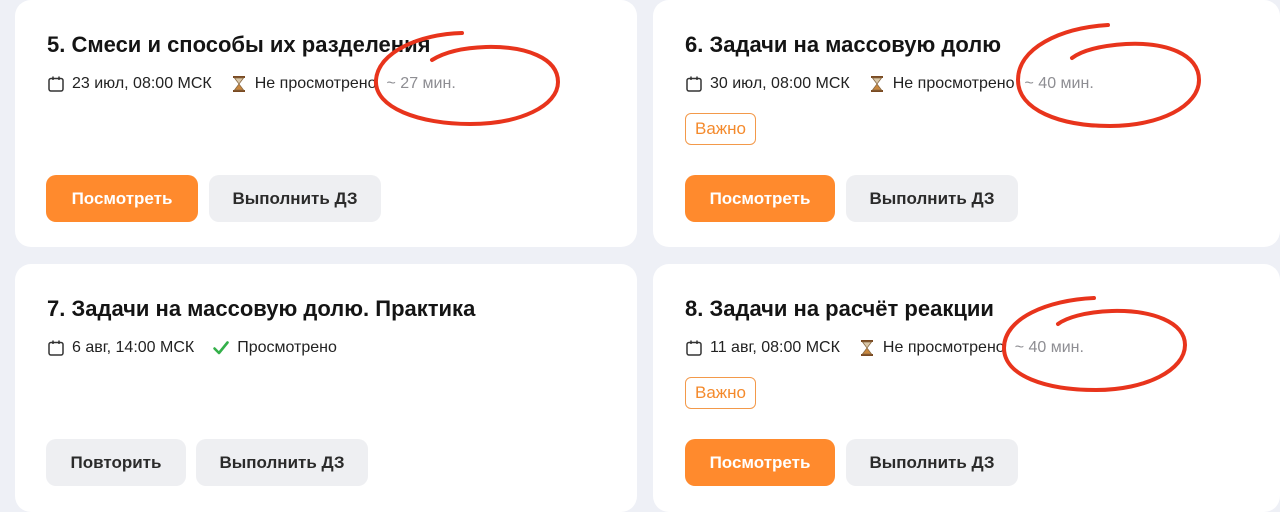 The image size is (1280, 512). What do you see at coordinates (197, 348) in the screenshot?
I see `lesson-meta: 6 авг, 14:00 МСК Просмотрено` at bounding box center [197, 348].